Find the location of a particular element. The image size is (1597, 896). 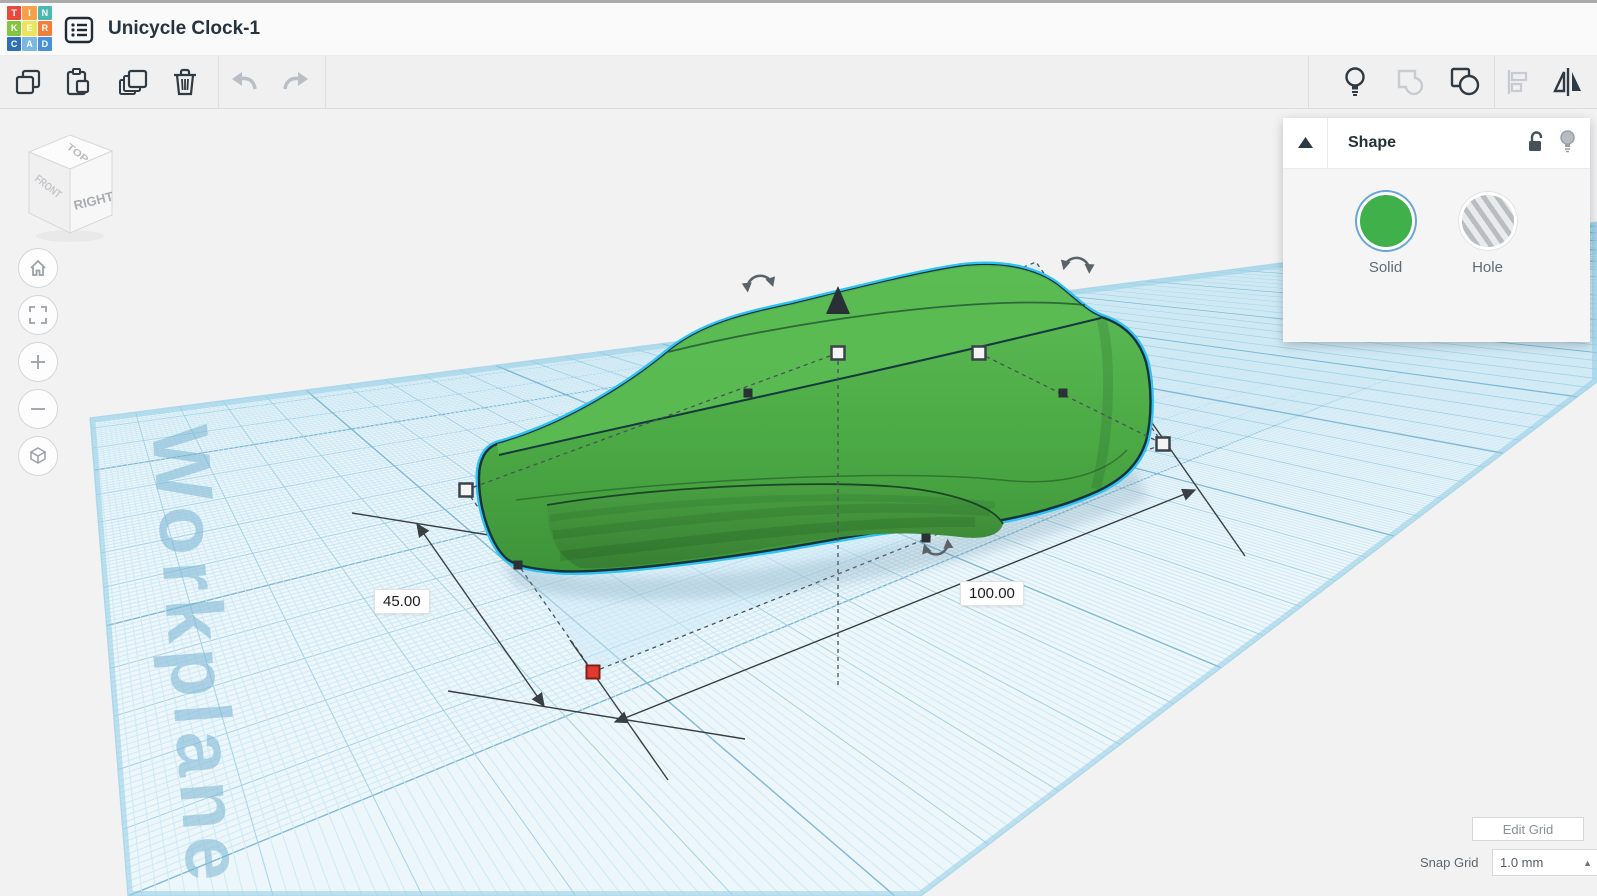

rotate-handle-top-right is located at coordinates (1077, 265).